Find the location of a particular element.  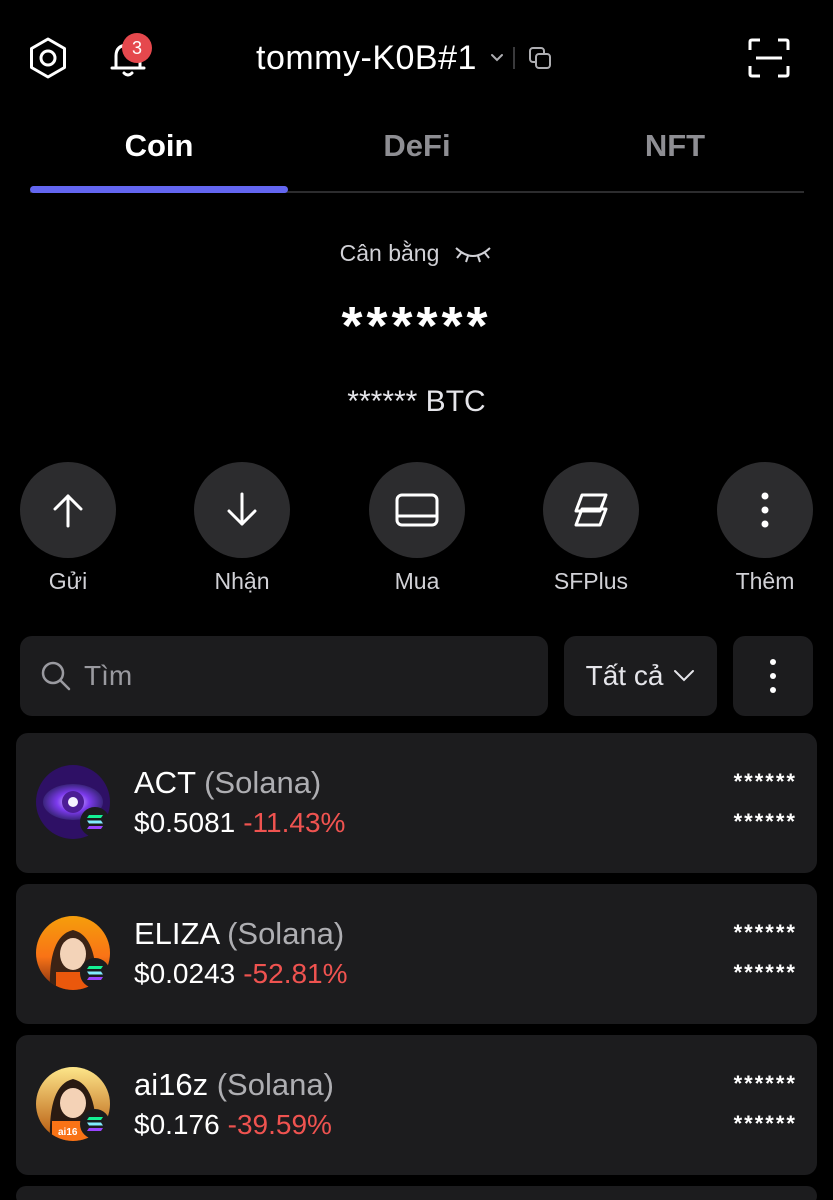

tab-nft: NFT is located at coordinates (675, 153).